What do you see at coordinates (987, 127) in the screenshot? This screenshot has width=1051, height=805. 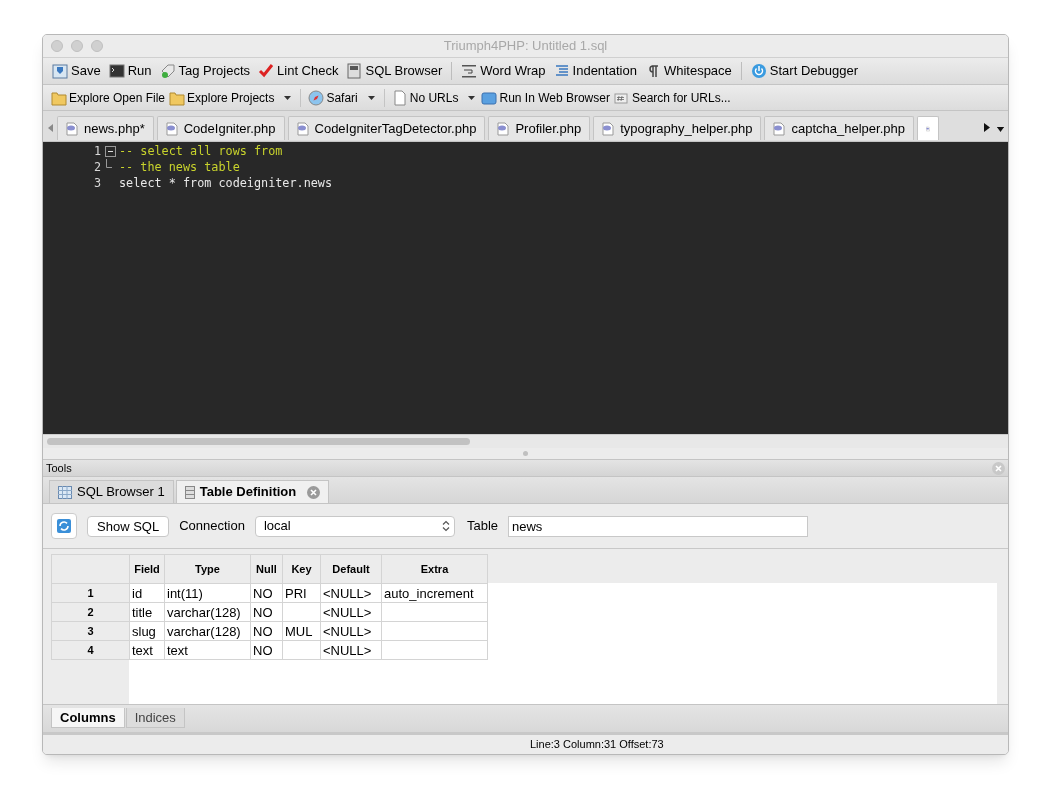 I see `scroll-right-icon` at bounding box center [987, 127].